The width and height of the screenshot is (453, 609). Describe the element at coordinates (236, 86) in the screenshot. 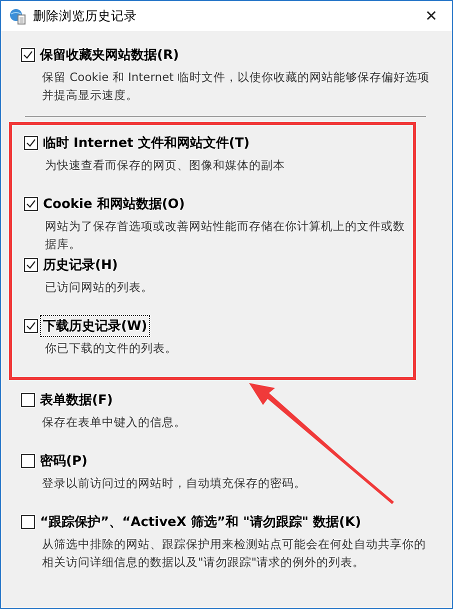

I see `option-description: 保留 Cookie 和 Internet 临时文件，以使你收藏的网站能够保存偏好选项并提高显示速度。` at that location.